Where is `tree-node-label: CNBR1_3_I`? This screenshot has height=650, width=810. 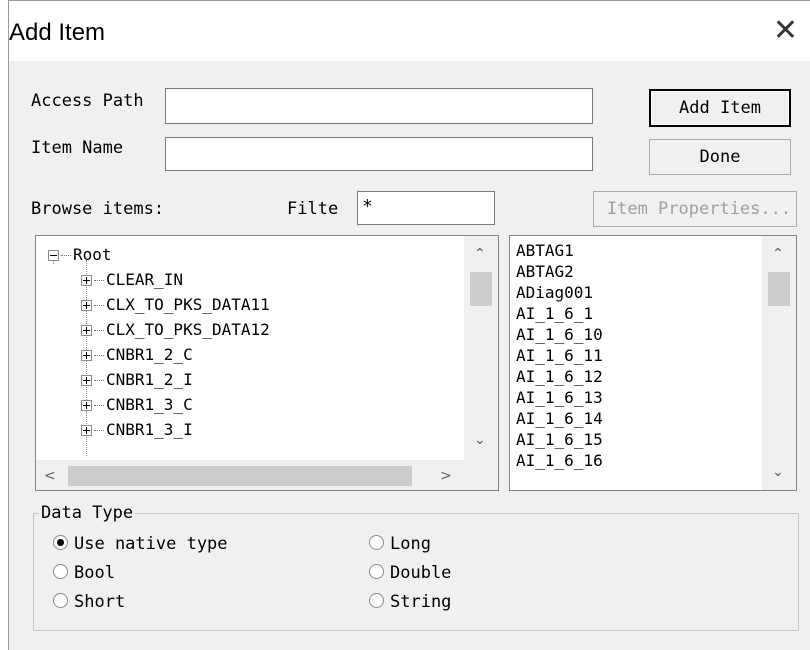
tree-node-label: CNBR1_3_I is located at coordinates (149, 429).